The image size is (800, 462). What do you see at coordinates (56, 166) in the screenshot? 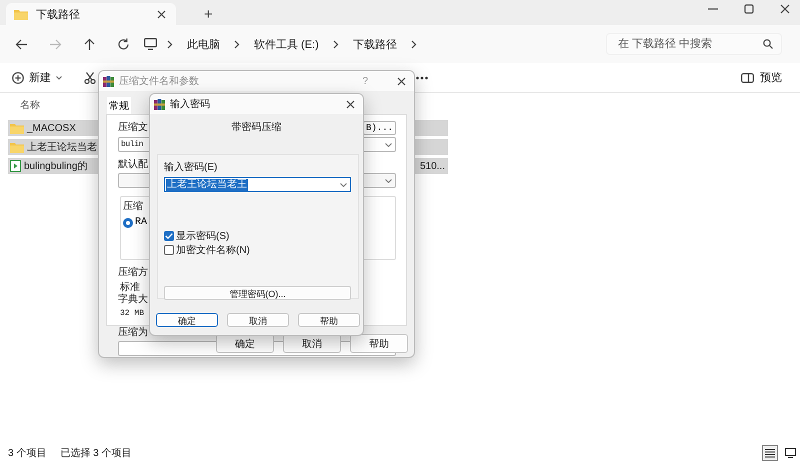
I see `file-name: bulingbuling的` at bounding box center [56, 166].